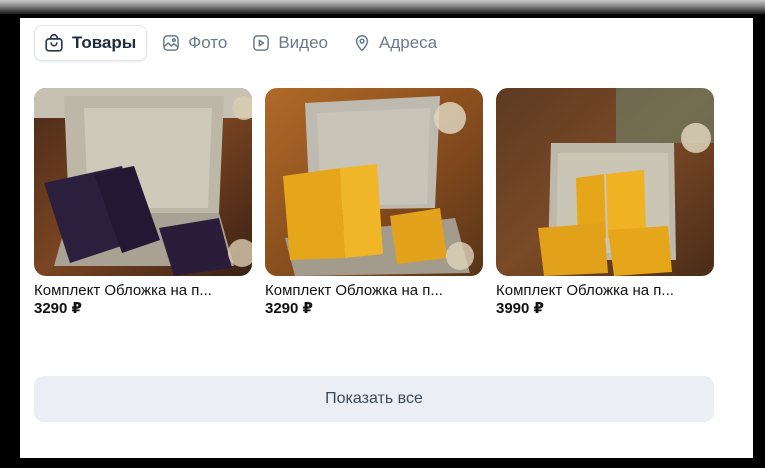 Image resolution: width=765 pixels, height=468 pixels. I want to click on image-icon, so click(171, 43).